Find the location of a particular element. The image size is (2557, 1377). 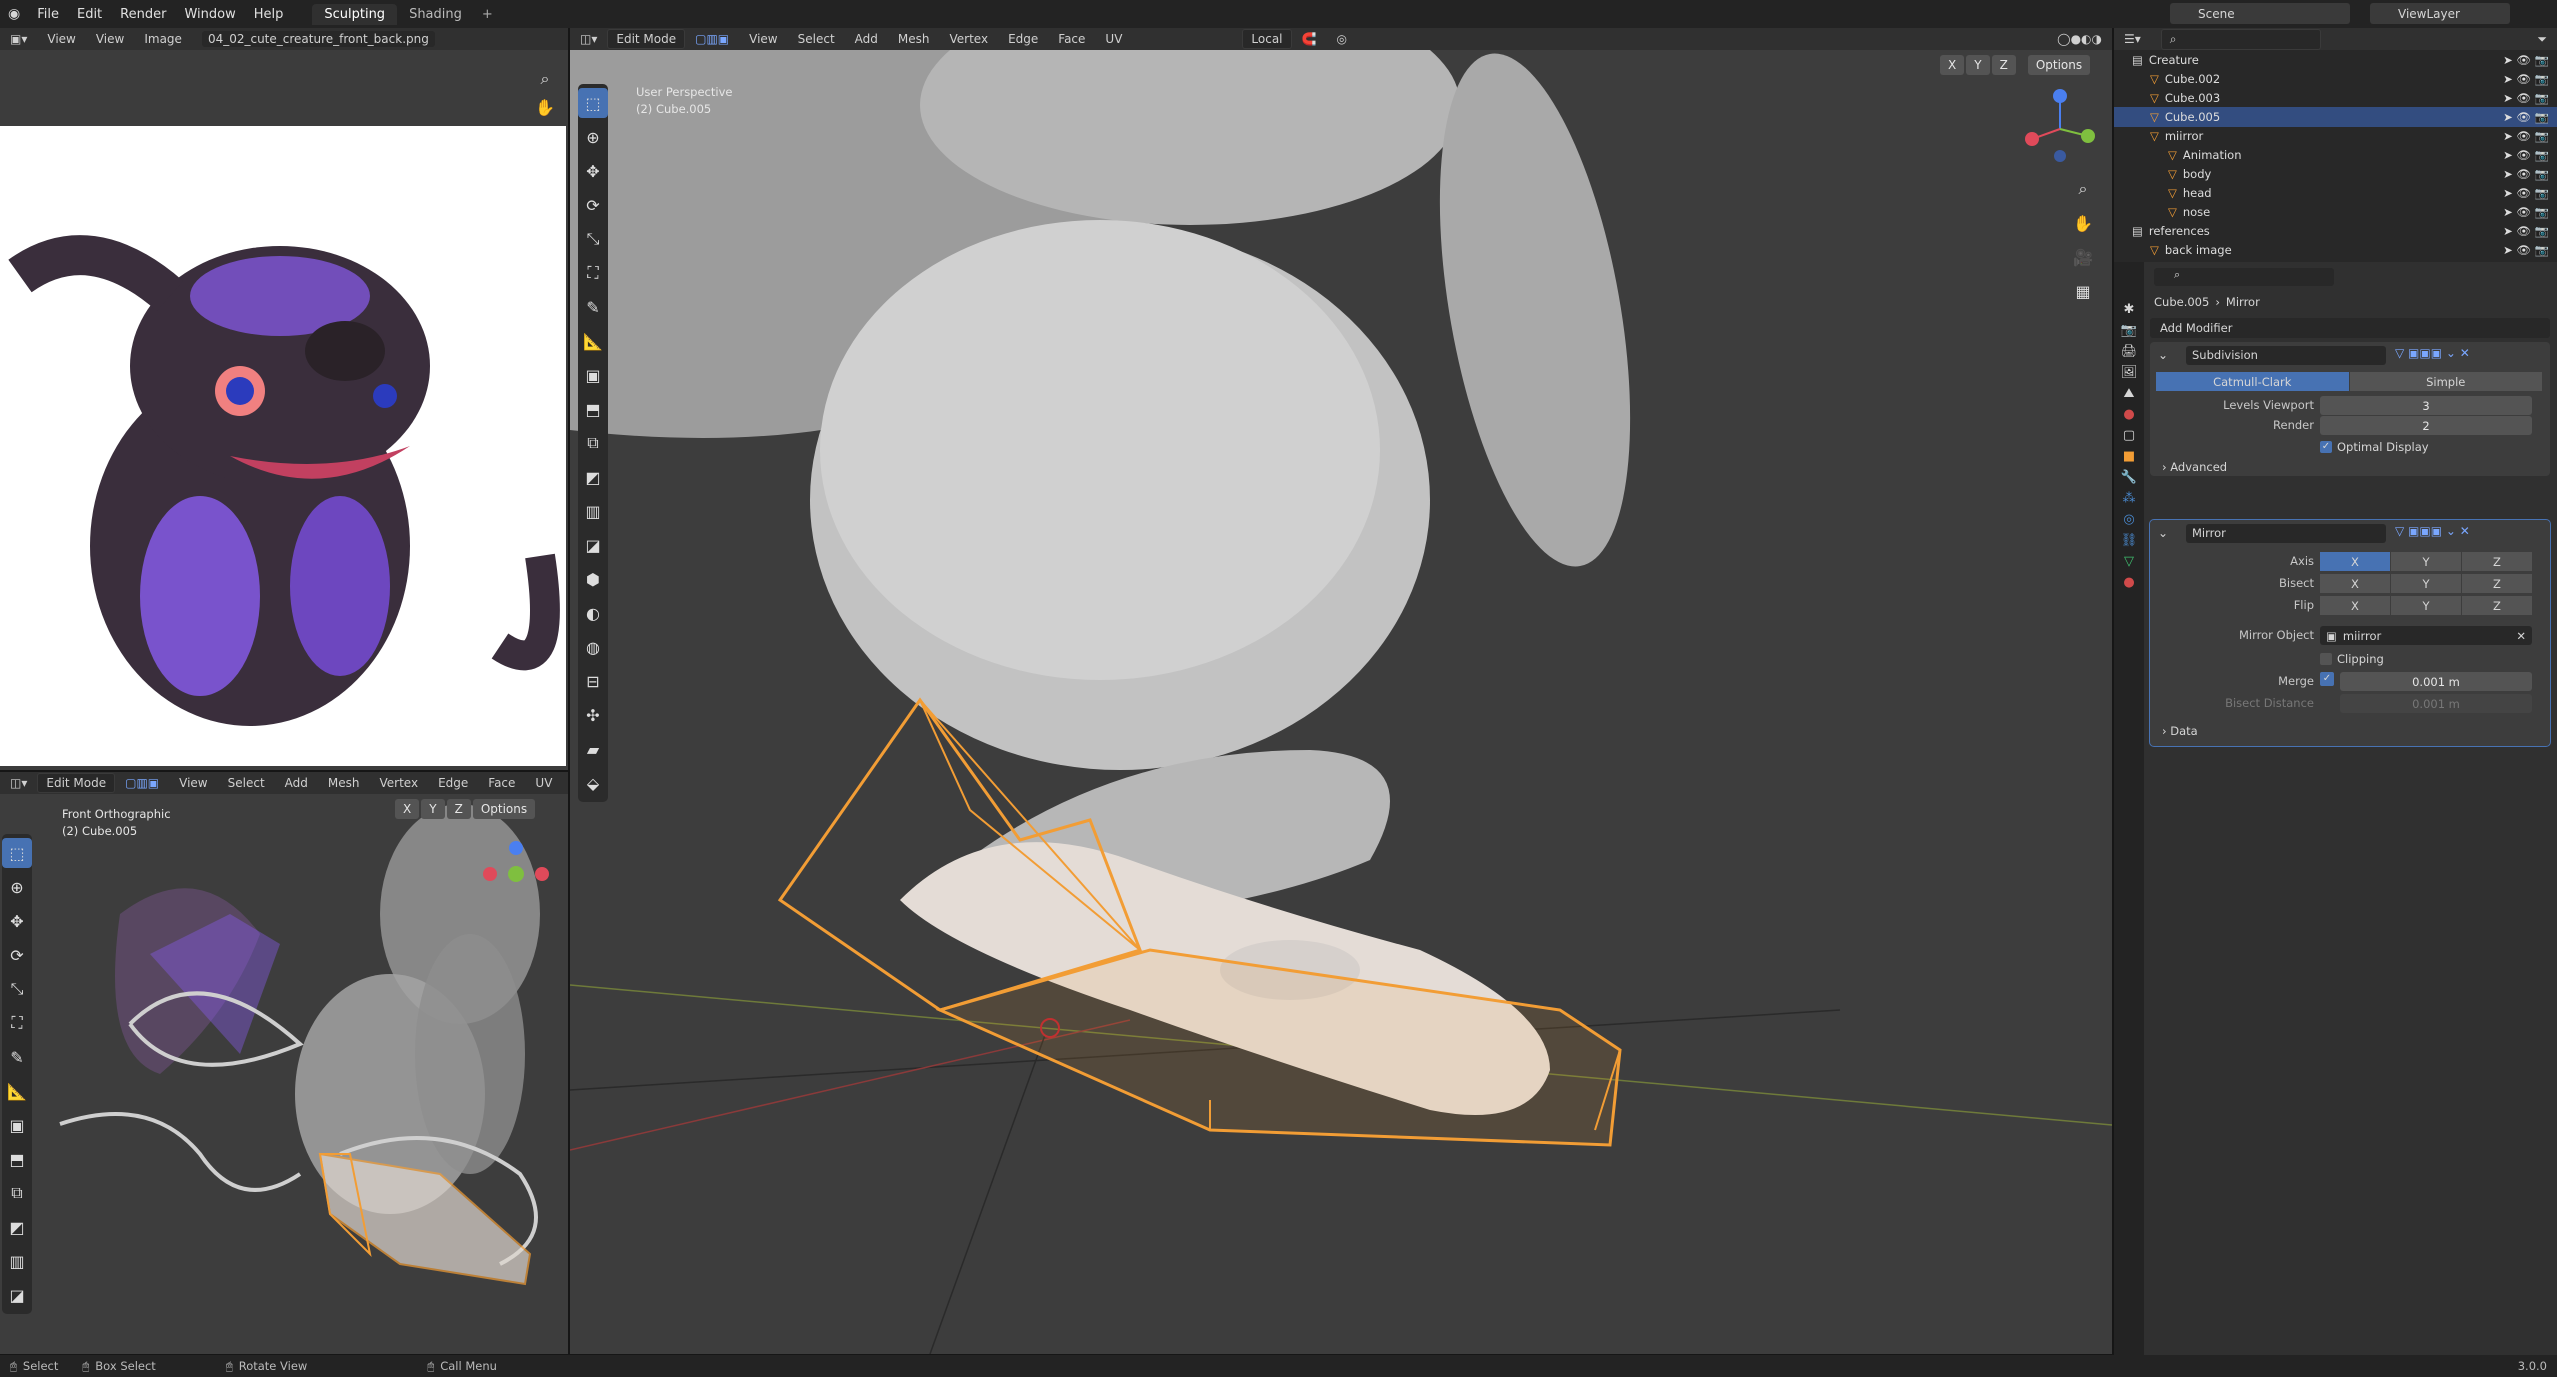

rotate-icon: ⟳ is located at coordinates (593, 205).